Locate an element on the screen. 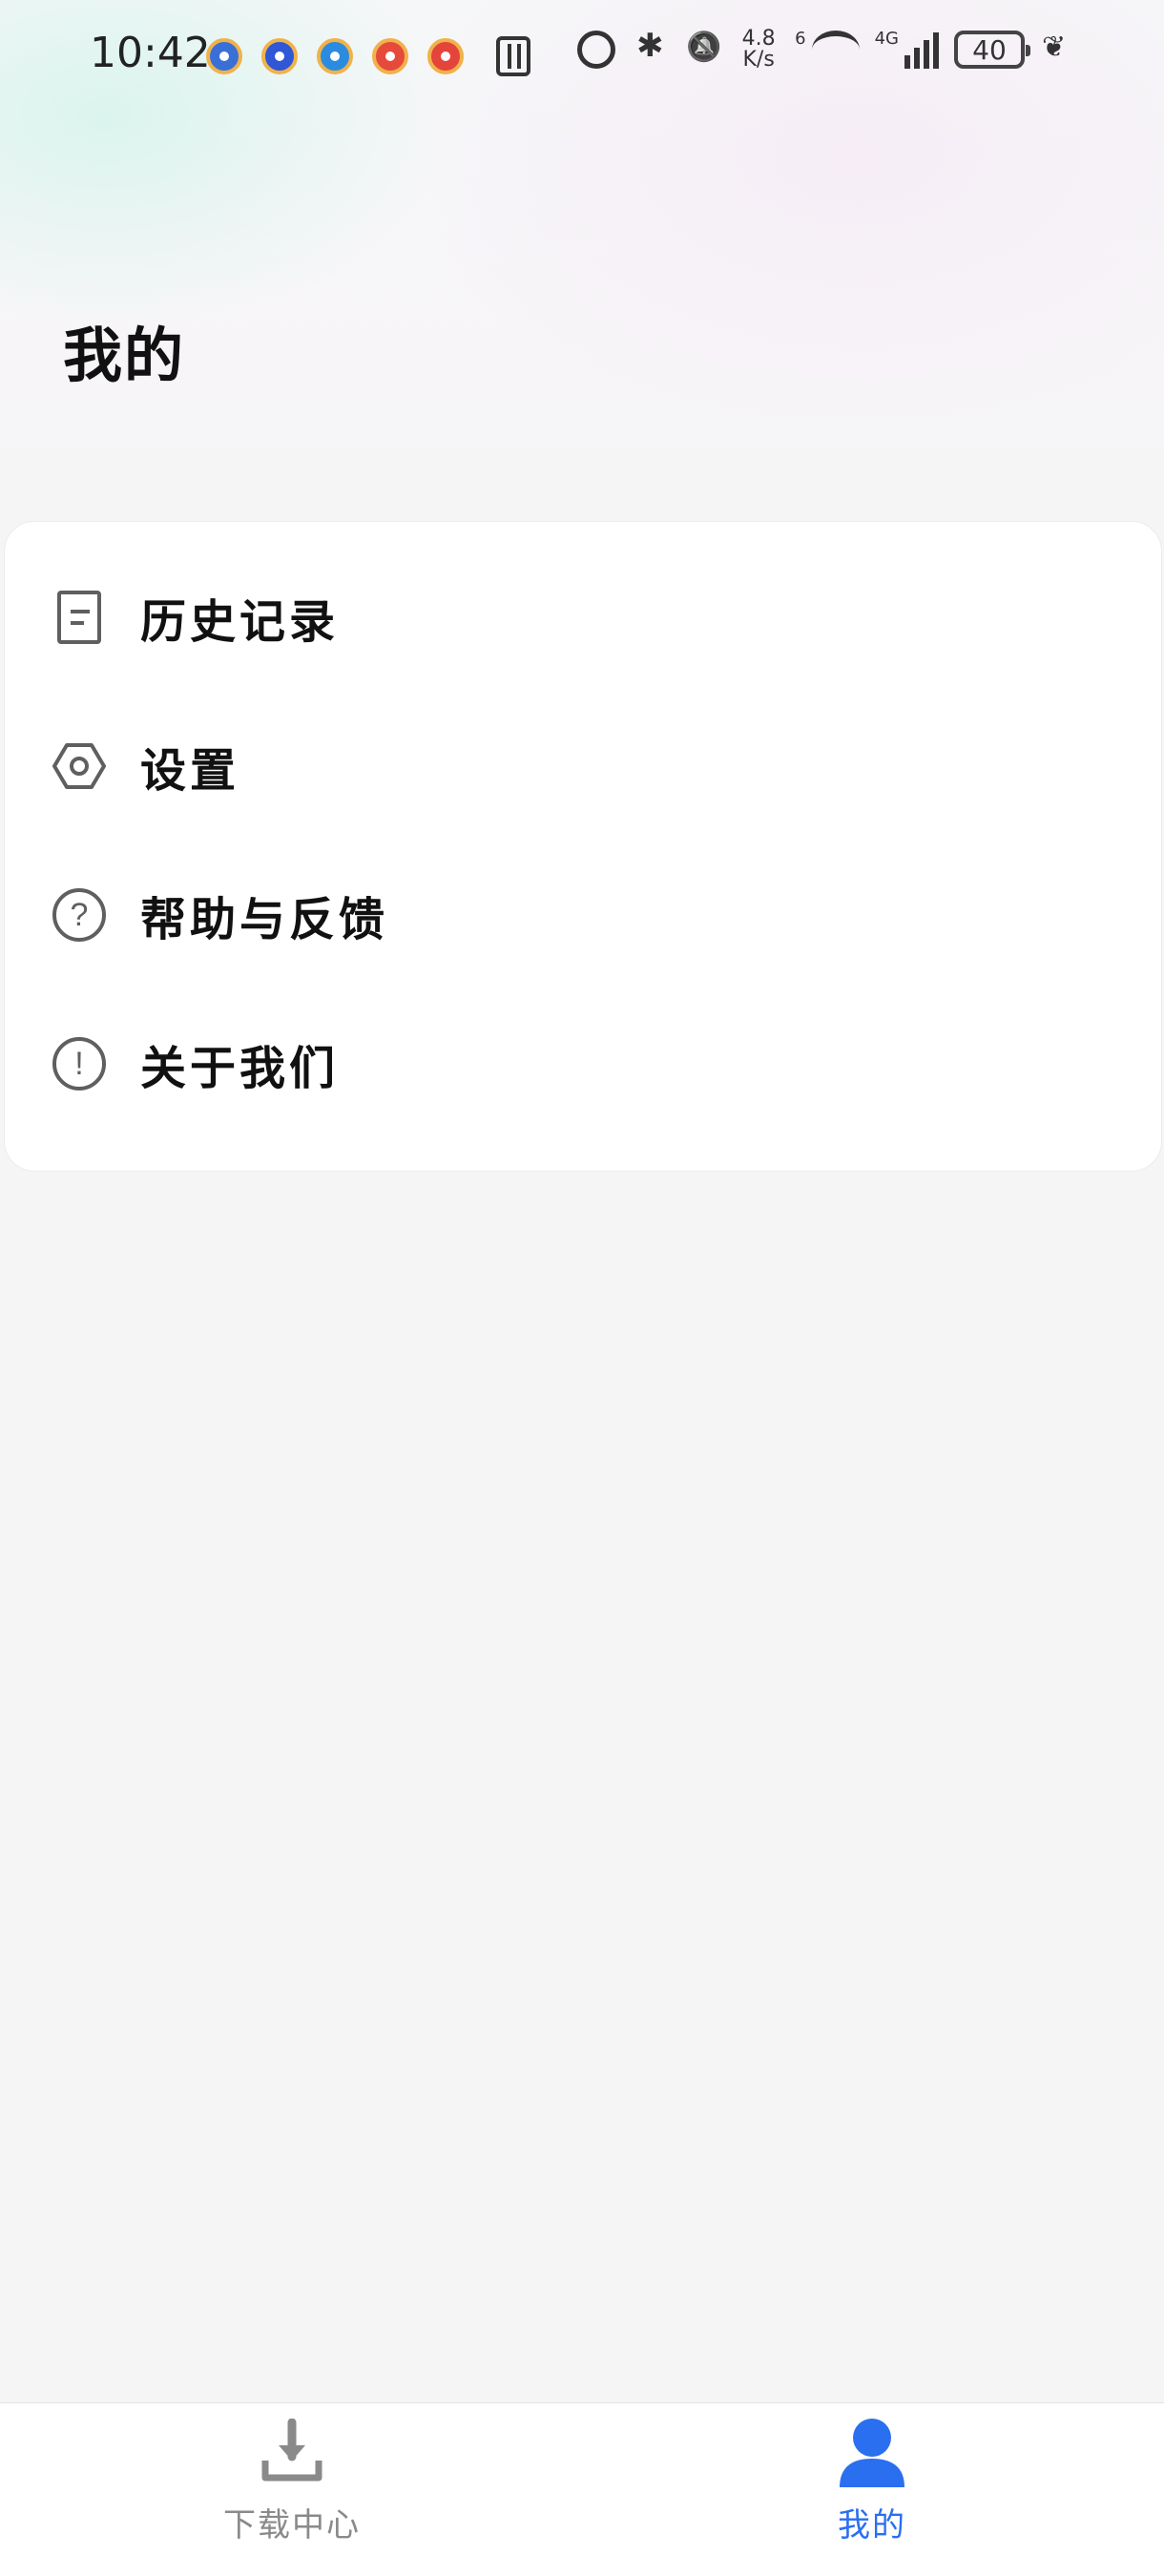 Image resolution: width=1164 pixels, height=2576 pixels. help-circle-icon: ? is located at coordinates (79, 915).